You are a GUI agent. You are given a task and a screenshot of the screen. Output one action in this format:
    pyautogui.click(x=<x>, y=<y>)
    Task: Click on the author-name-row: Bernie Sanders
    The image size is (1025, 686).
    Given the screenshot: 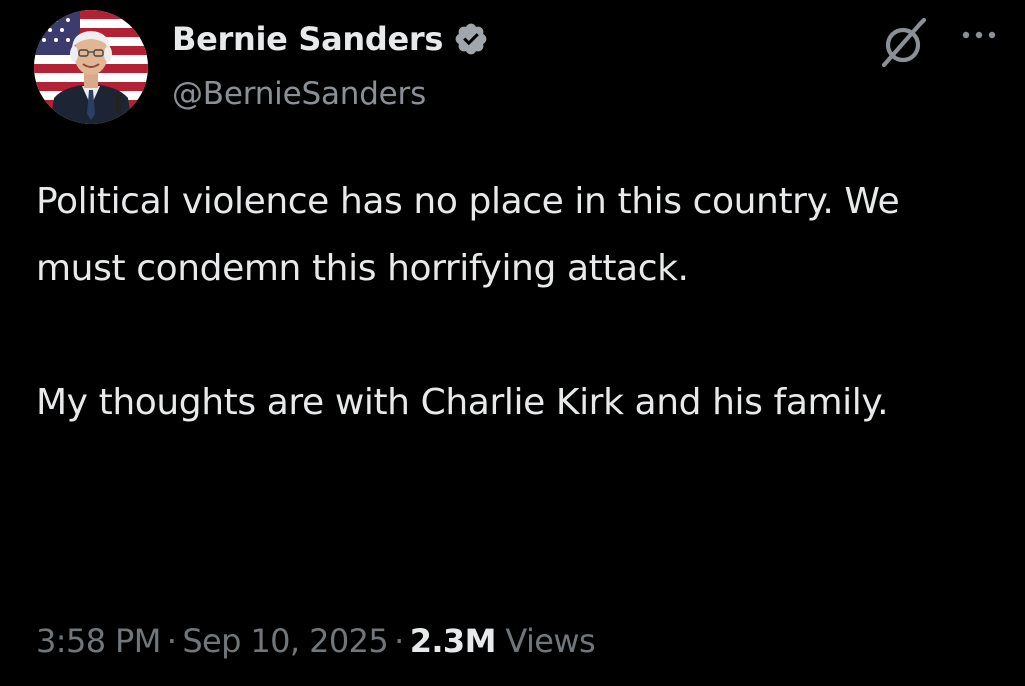 What is the action you would take?
    pyautogui.click(x=330, y=39)
    